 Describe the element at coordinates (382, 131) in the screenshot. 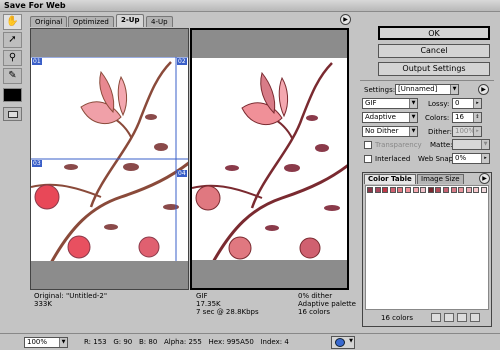

I see `dither-algorithm-value: No Dither` at that location.